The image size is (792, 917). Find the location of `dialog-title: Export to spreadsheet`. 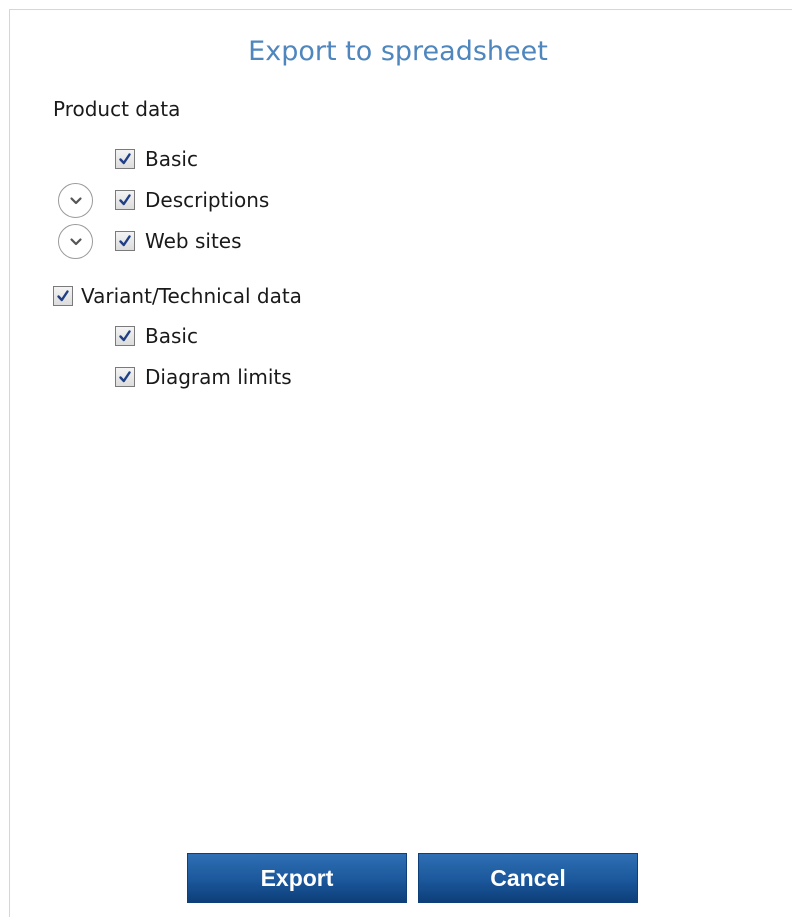

dialog-title: Export to spreadsheet is located at coordinates (398, 51).